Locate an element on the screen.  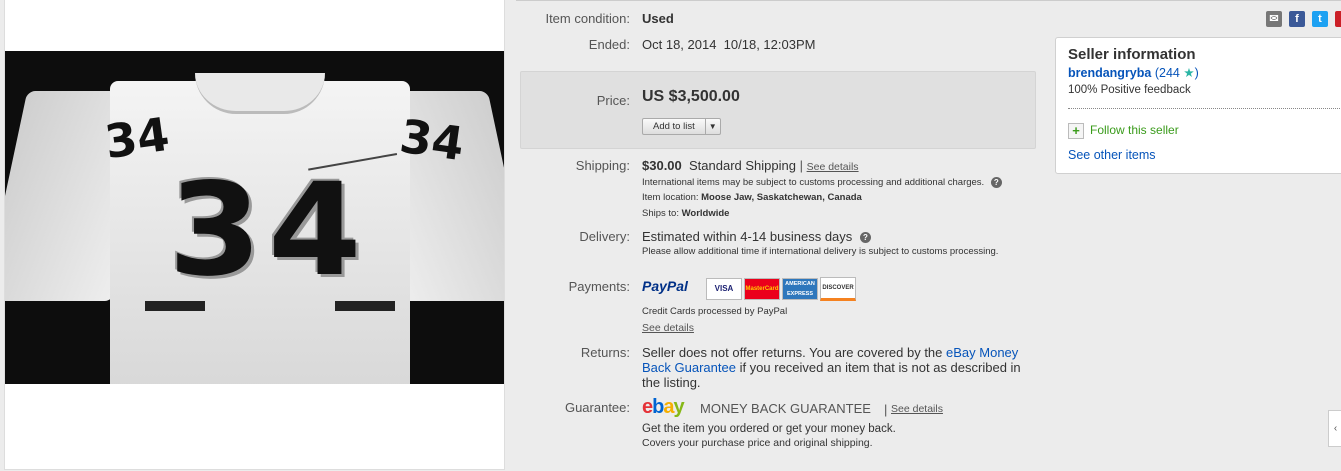
card-logos: VISA MasterCardAMERICAN EXPRESSDISCOVER is located at coordinates (782, 289).